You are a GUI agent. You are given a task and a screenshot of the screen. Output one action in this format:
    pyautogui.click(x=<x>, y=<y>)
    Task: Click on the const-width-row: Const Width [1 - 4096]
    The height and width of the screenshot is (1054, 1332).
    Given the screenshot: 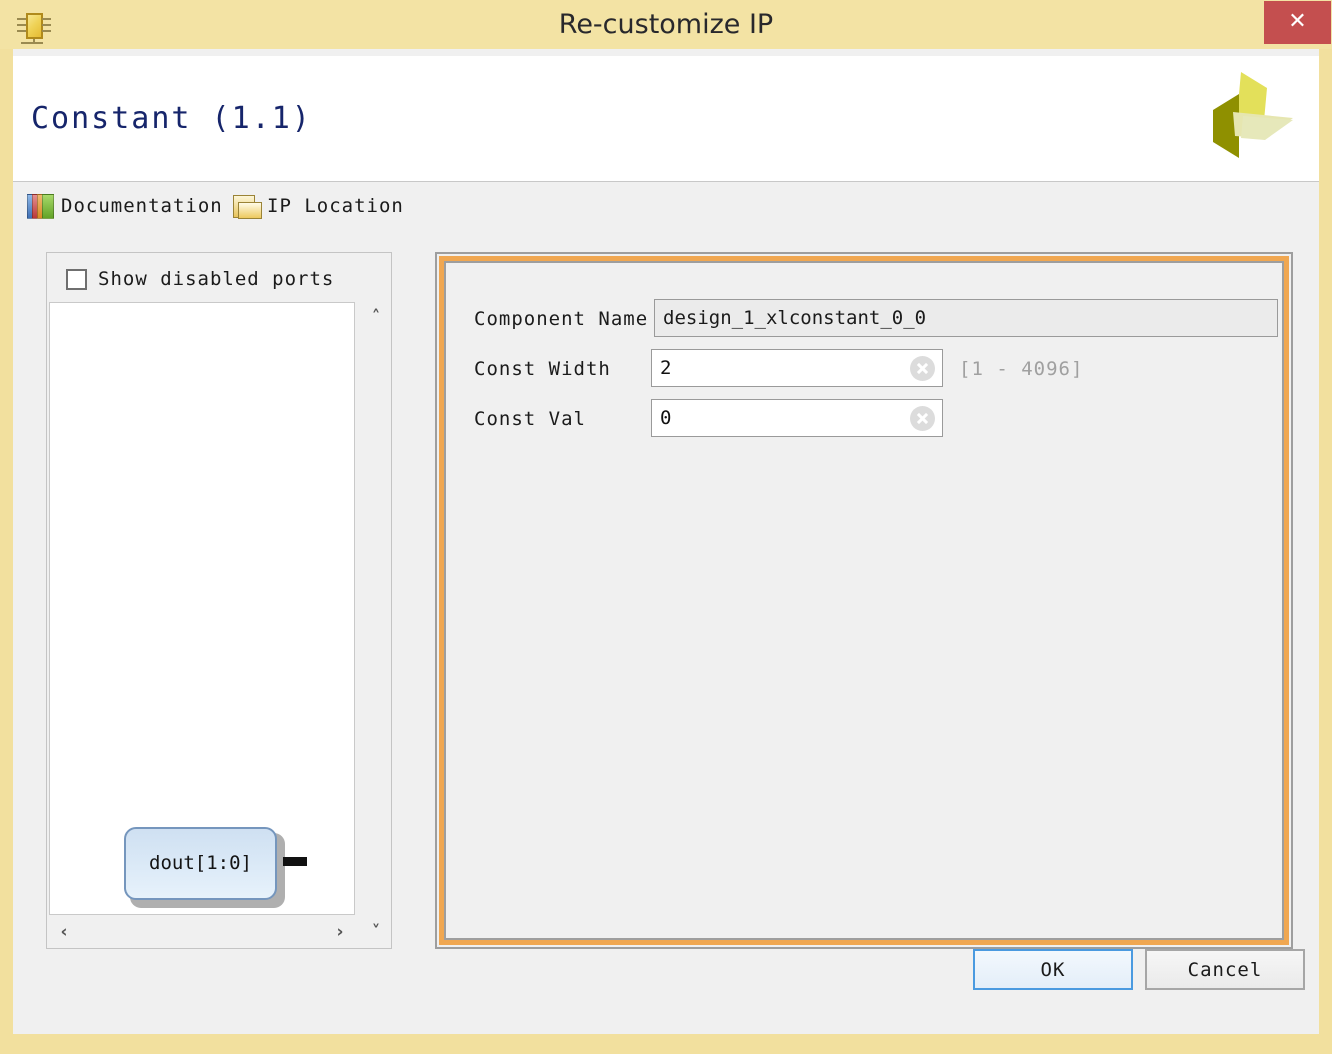 What is the action you would take?
    pyautogui.click(x=866, y=369)
    